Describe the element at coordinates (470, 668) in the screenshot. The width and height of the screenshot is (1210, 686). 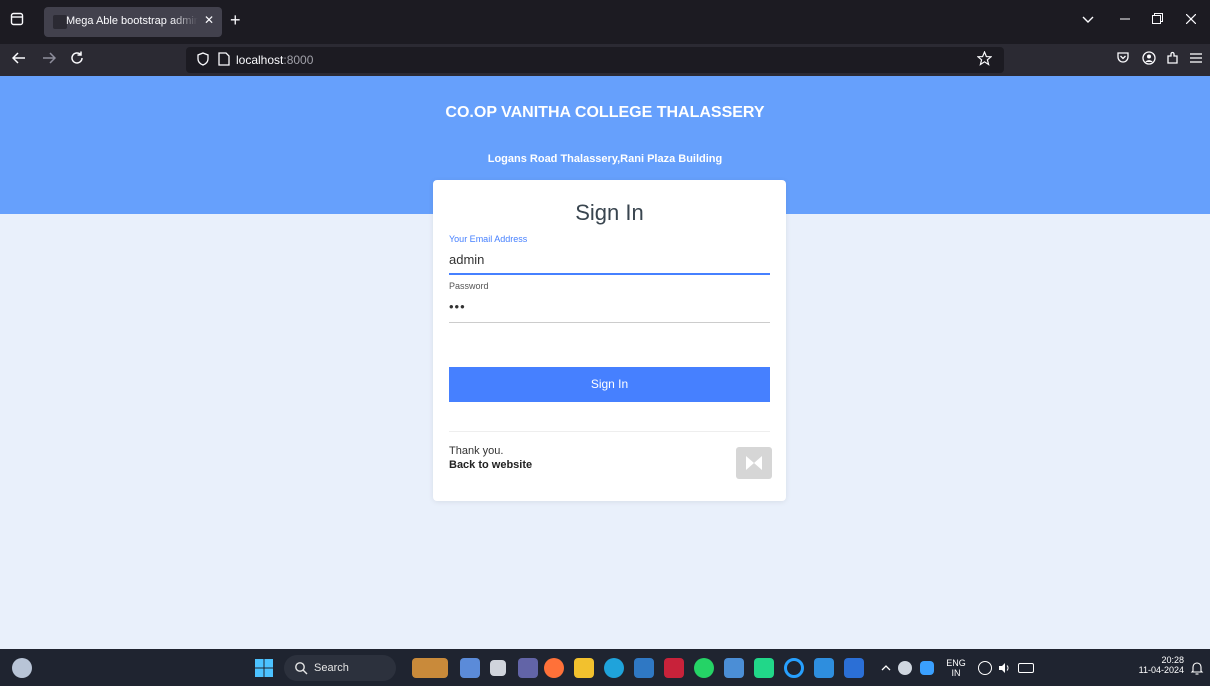
I see `copilot-icon` at that location.